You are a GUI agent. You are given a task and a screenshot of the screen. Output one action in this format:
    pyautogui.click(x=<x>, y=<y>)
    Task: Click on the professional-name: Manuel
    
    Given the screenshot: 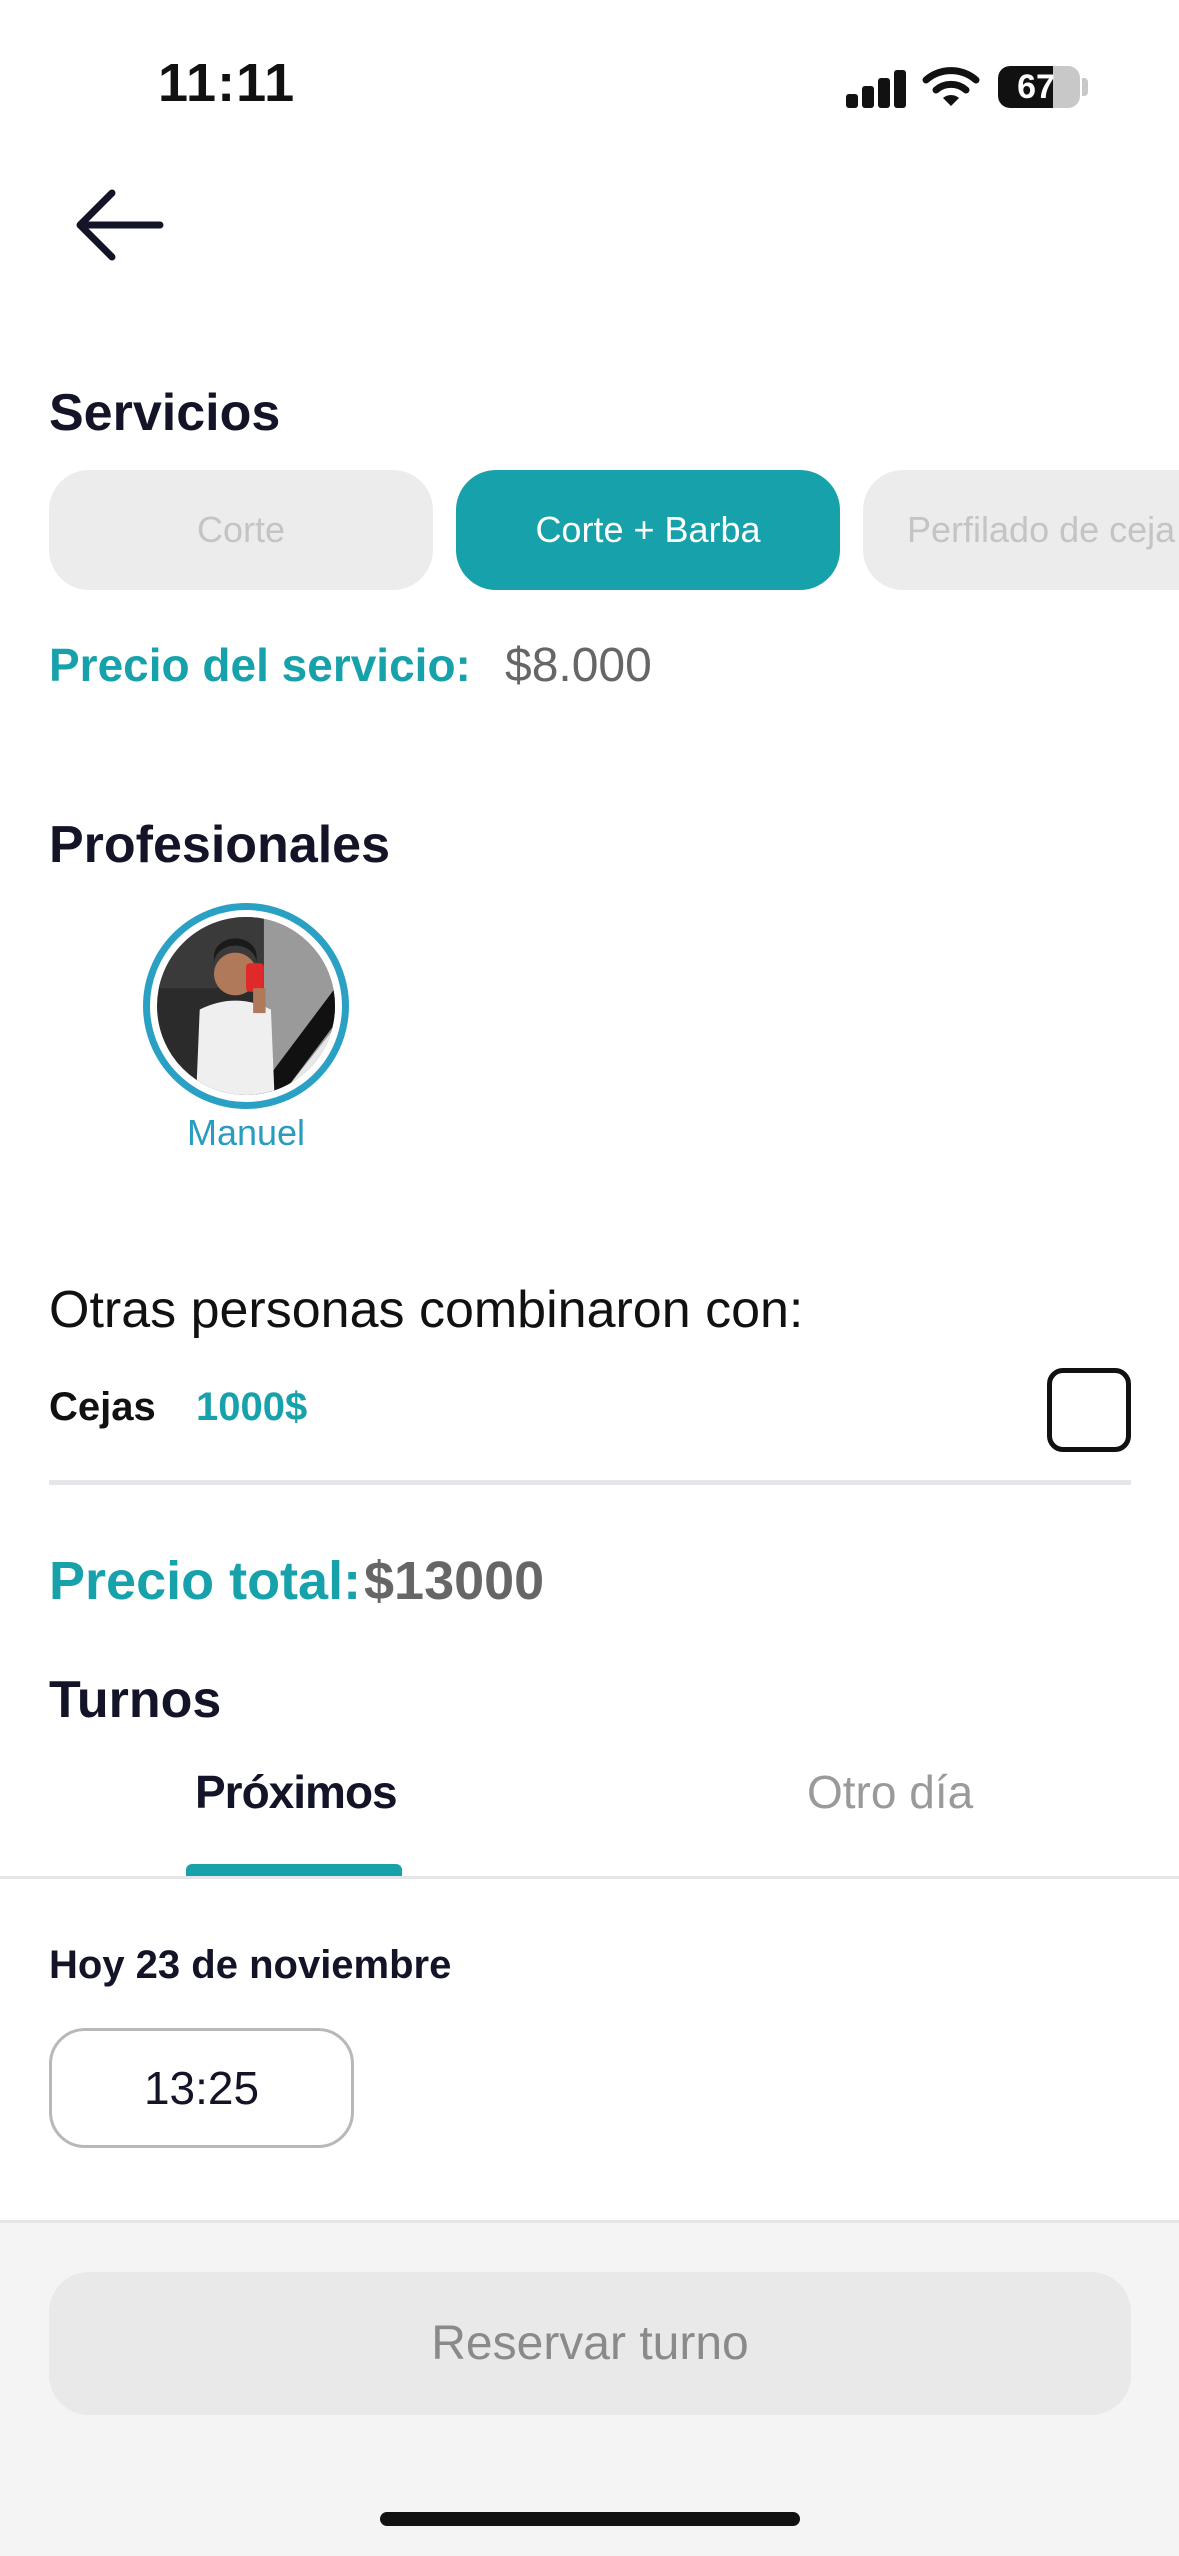 What is the action you would take?
    pyautogui.click(x=246, y=1133)
    